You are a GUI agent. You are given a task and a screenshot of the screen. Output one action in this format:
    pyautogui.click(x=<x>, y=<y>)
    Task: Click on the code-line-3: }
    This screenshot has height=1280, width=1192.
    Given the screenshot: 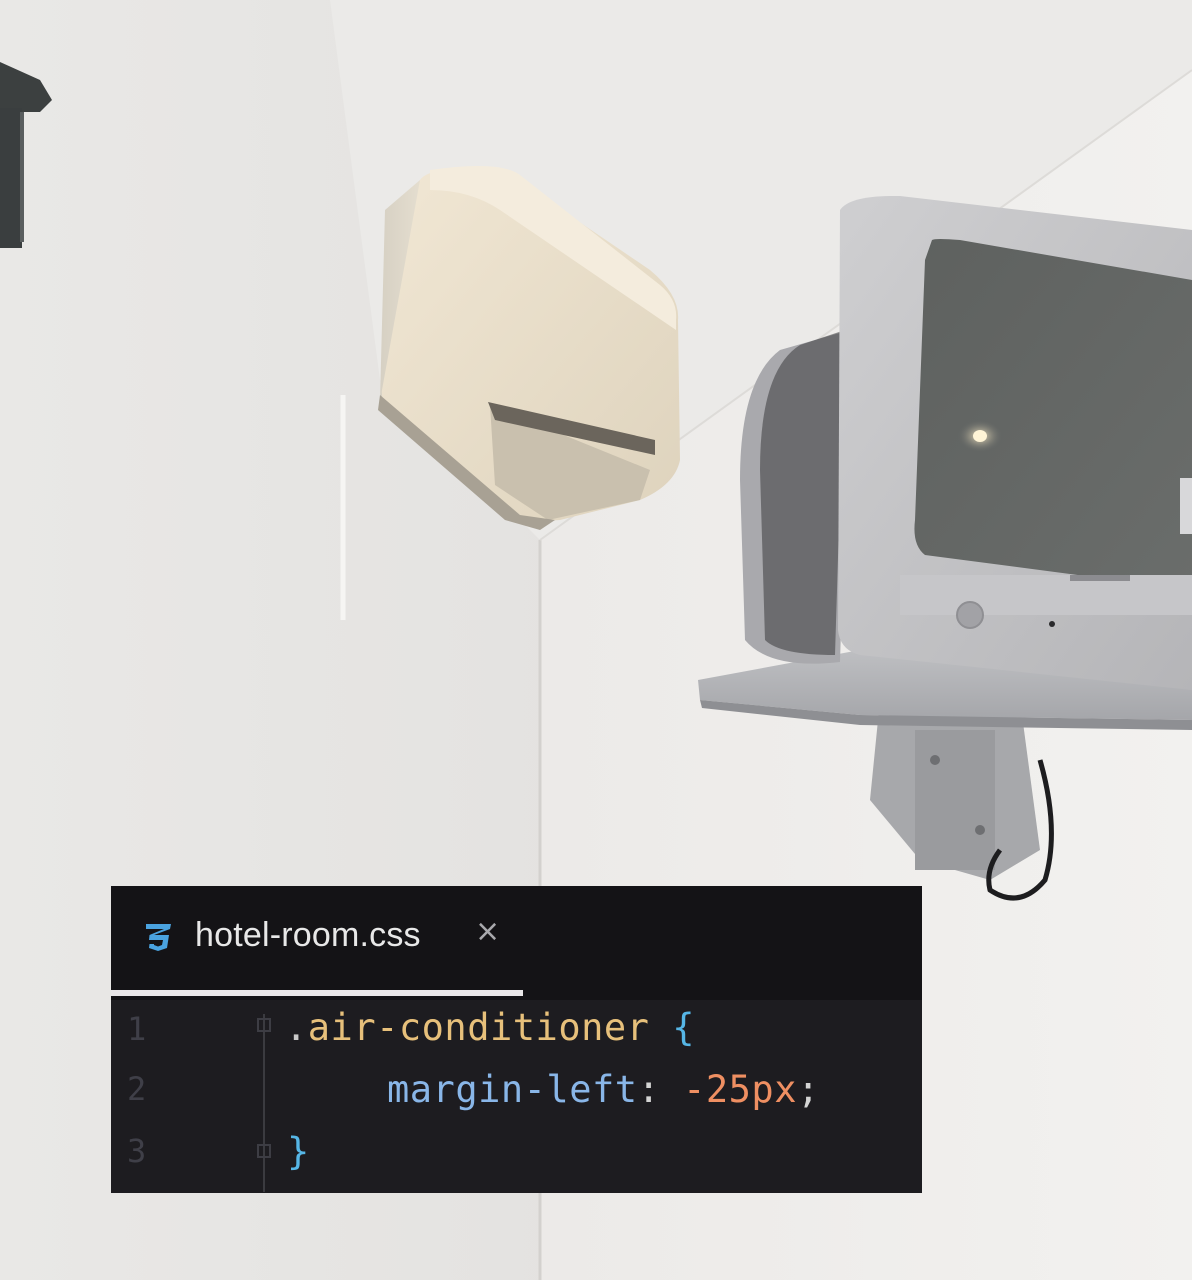 What is the action you would take?
    pyautogui.click(x=298, y=1151)
    